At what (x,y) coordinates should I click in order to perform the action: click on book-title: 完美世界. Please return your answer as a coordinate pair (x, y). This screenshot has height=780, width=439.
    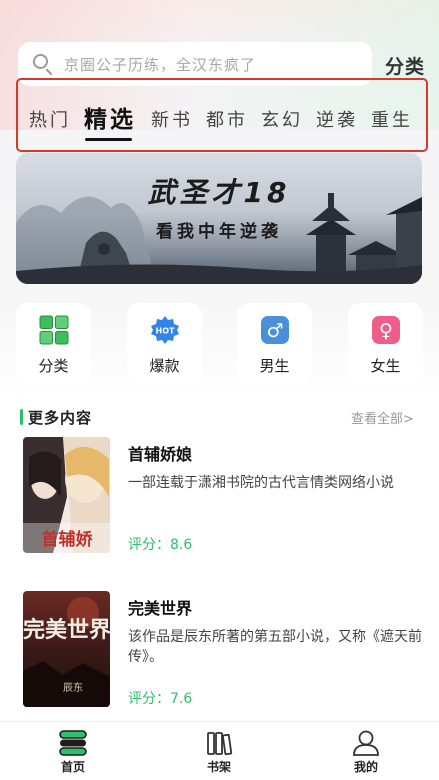
    Looking at the image, I should click on (160, 608).